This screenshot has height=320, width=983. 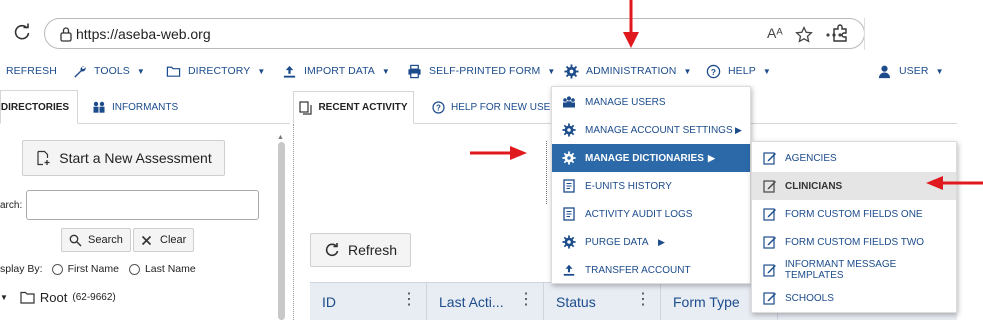 I want to click on tab-directories: DIRECTORIES, so click(x=39, y=107).